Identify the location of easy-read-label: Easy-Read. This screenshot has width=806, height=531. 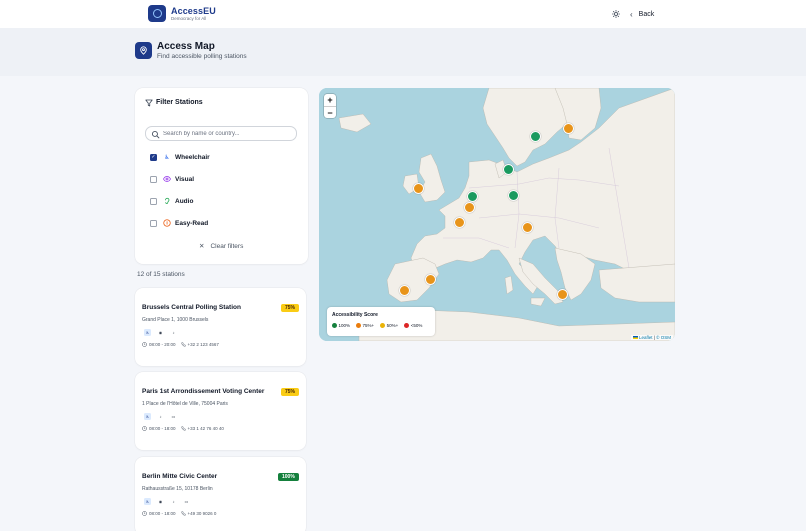
(192, 223).